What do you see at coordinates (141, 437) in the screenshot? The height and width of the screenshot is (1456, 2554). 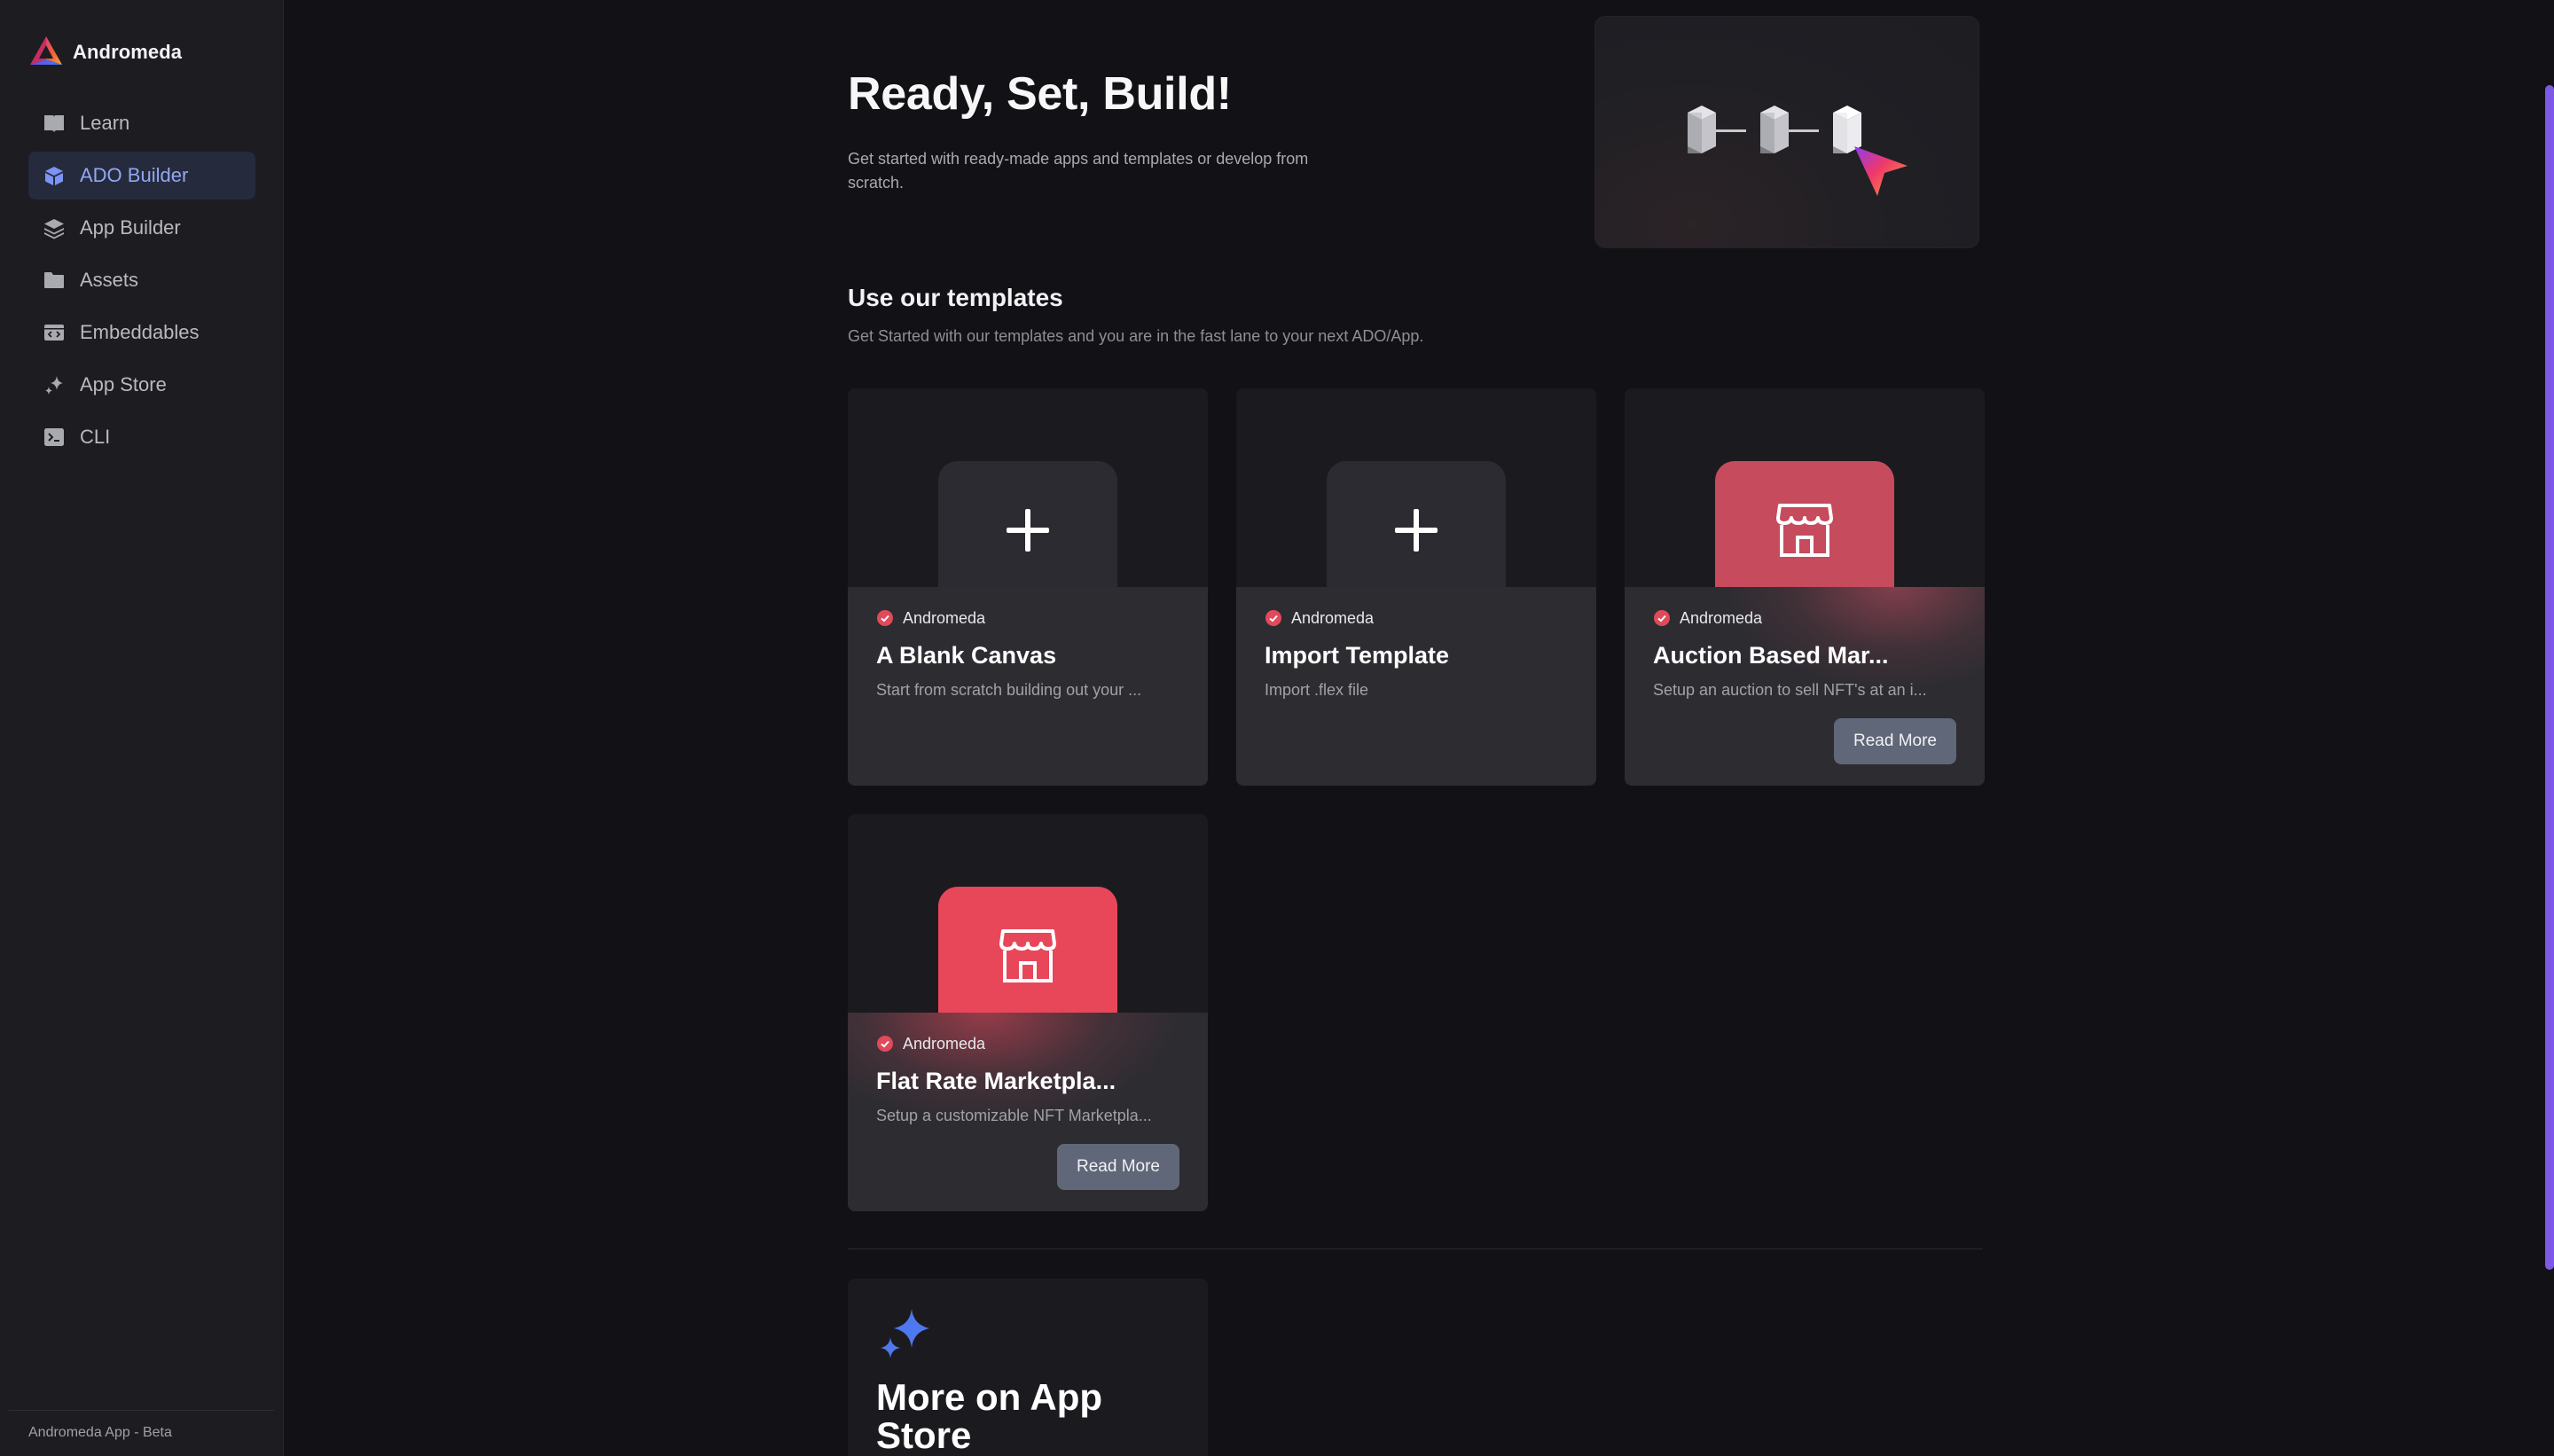 I see `sidebar-item-cli: CLI` at bounding box center [141, 437].